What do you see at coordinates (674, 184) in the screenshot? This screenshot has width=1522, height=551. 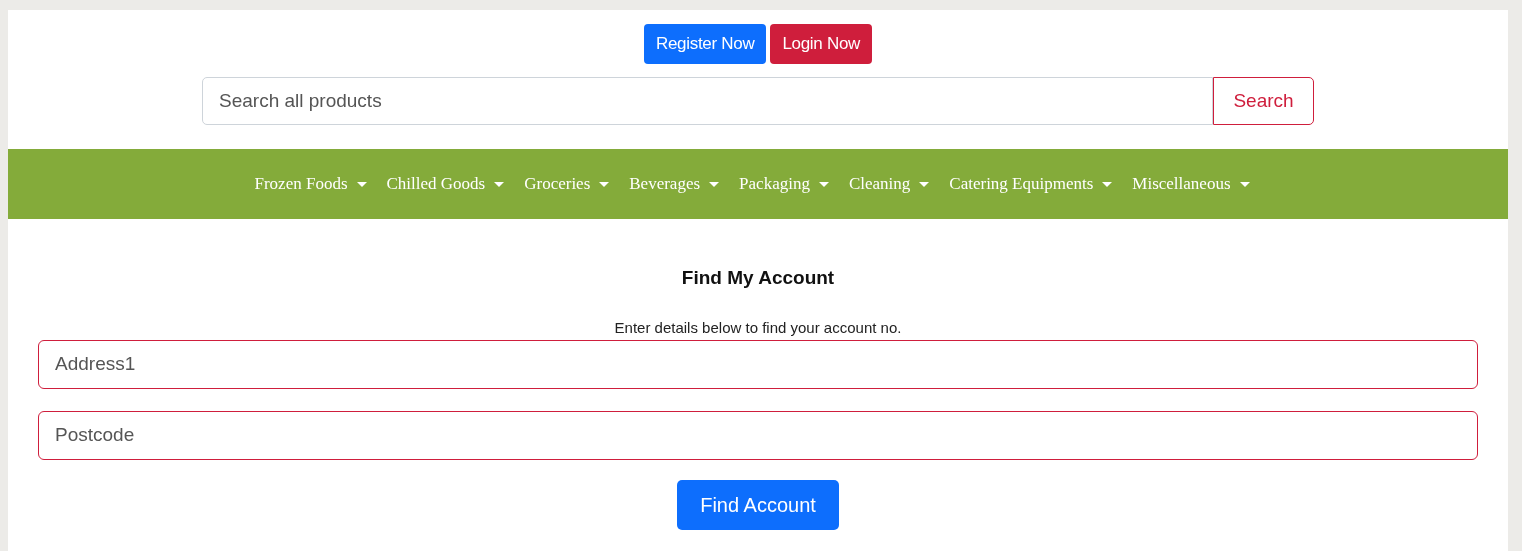 I see `nav-menu-item: Beverages` at bounding box center [674, 184].